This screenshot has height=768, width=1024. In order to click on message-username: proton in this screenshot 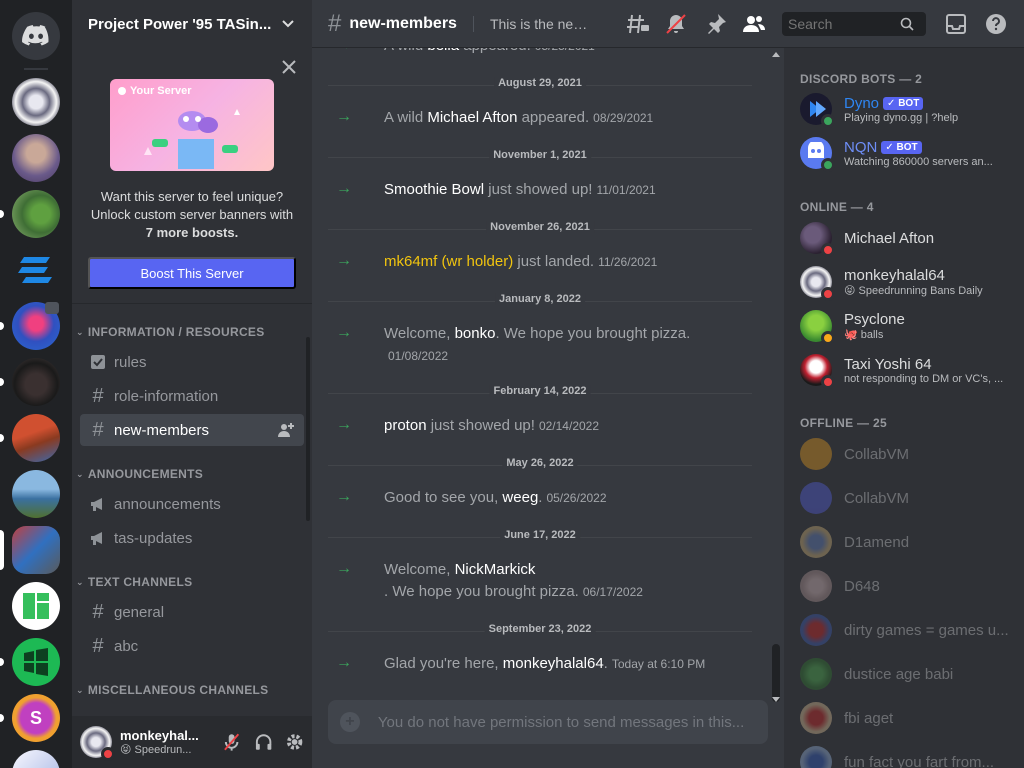, I will do `click(405, 425)`.